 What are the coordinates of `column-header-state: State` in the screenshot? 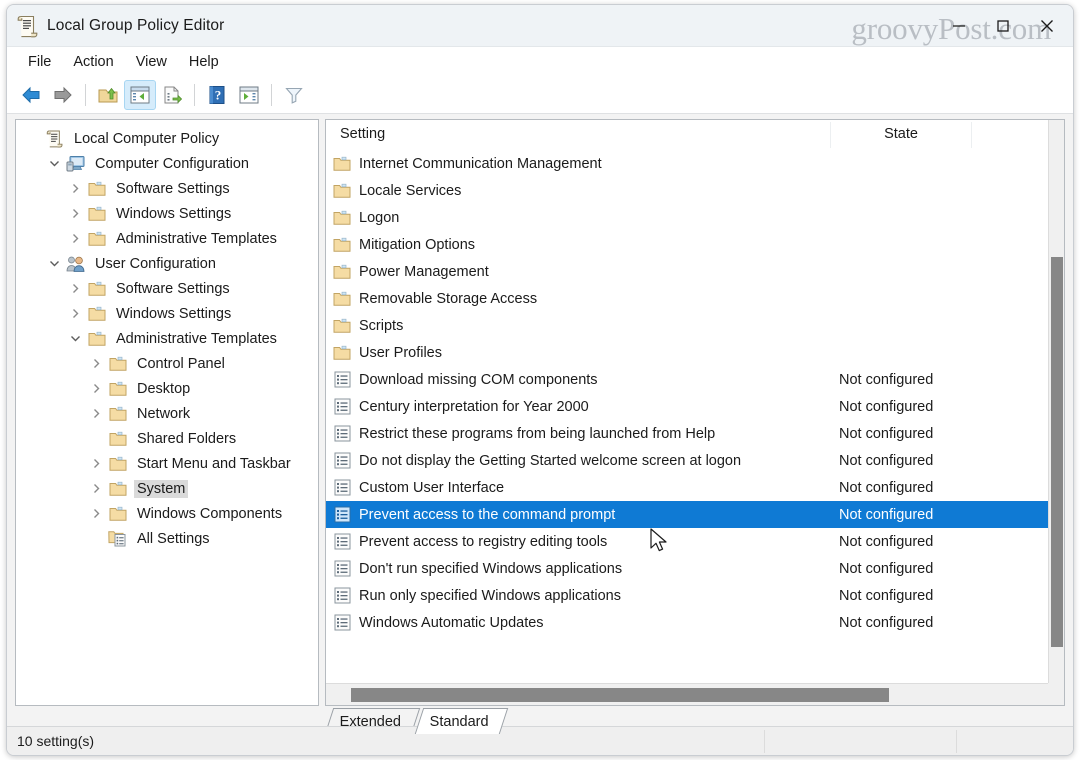 It's located at (901, 134).